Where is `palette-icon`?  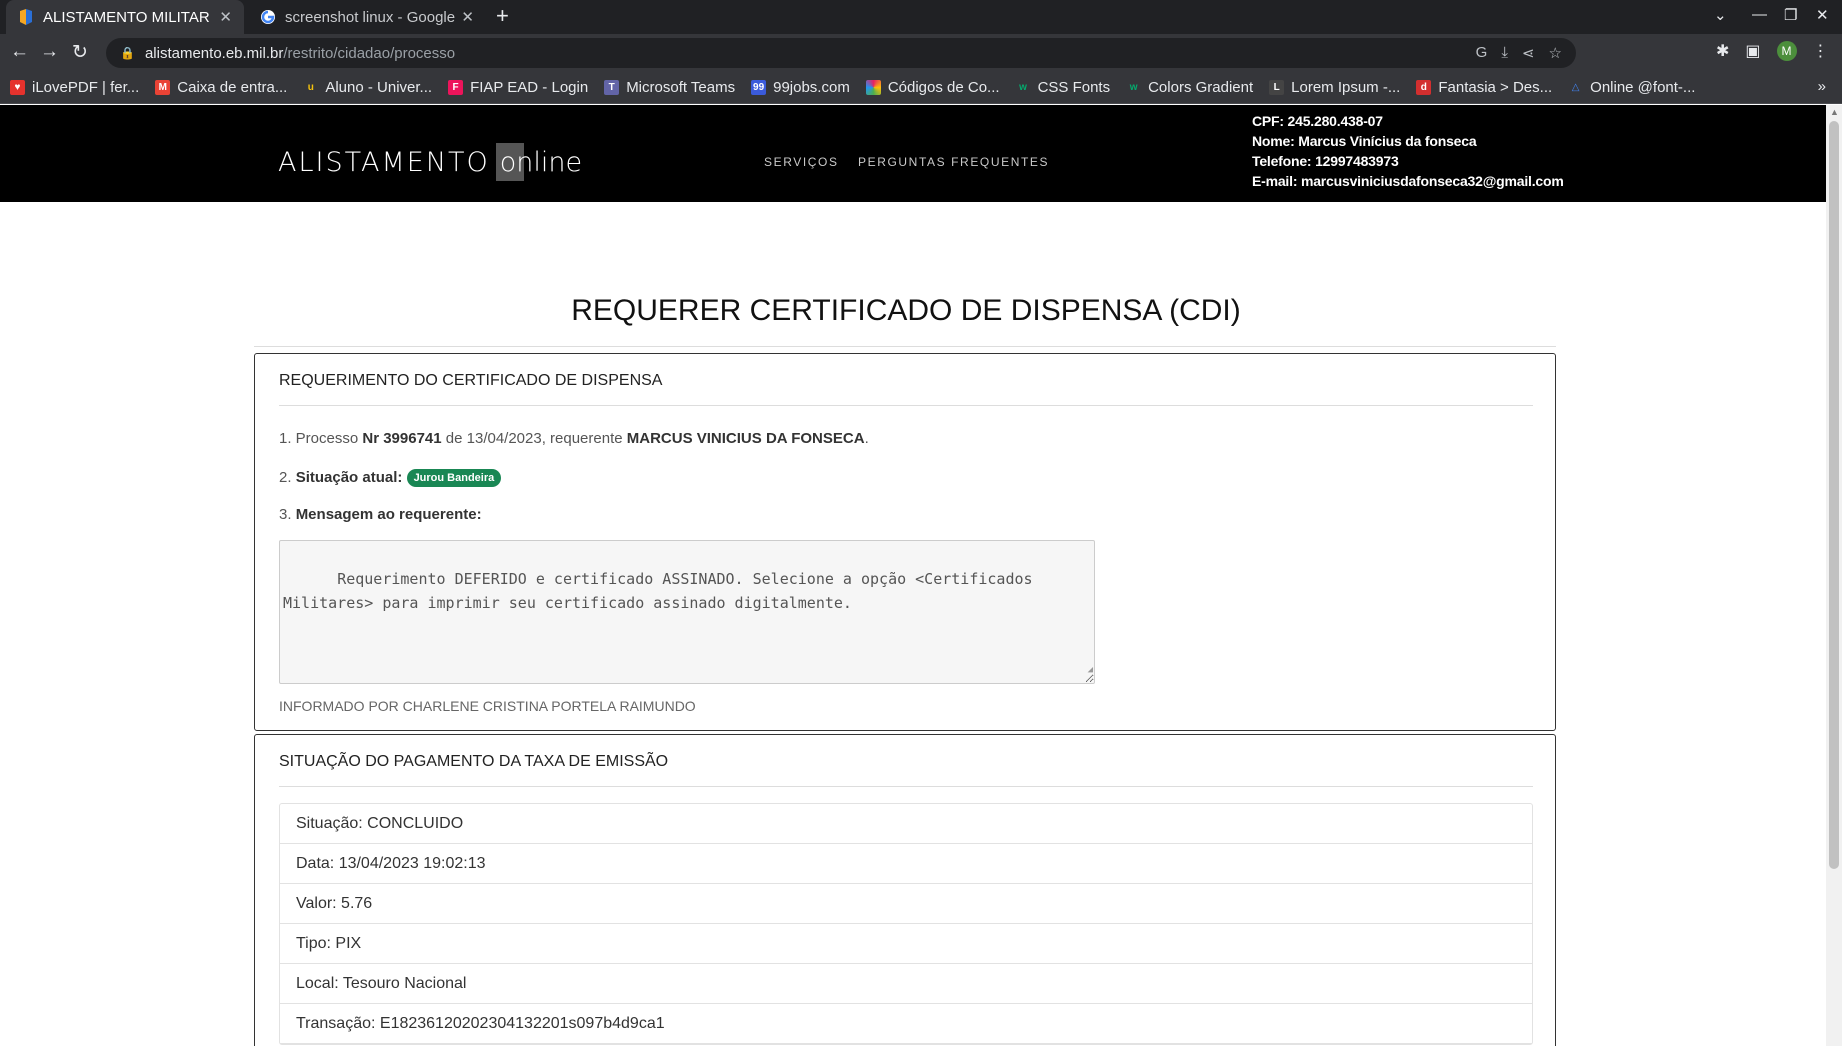
palette-icon is located at coordinates (873, 87).